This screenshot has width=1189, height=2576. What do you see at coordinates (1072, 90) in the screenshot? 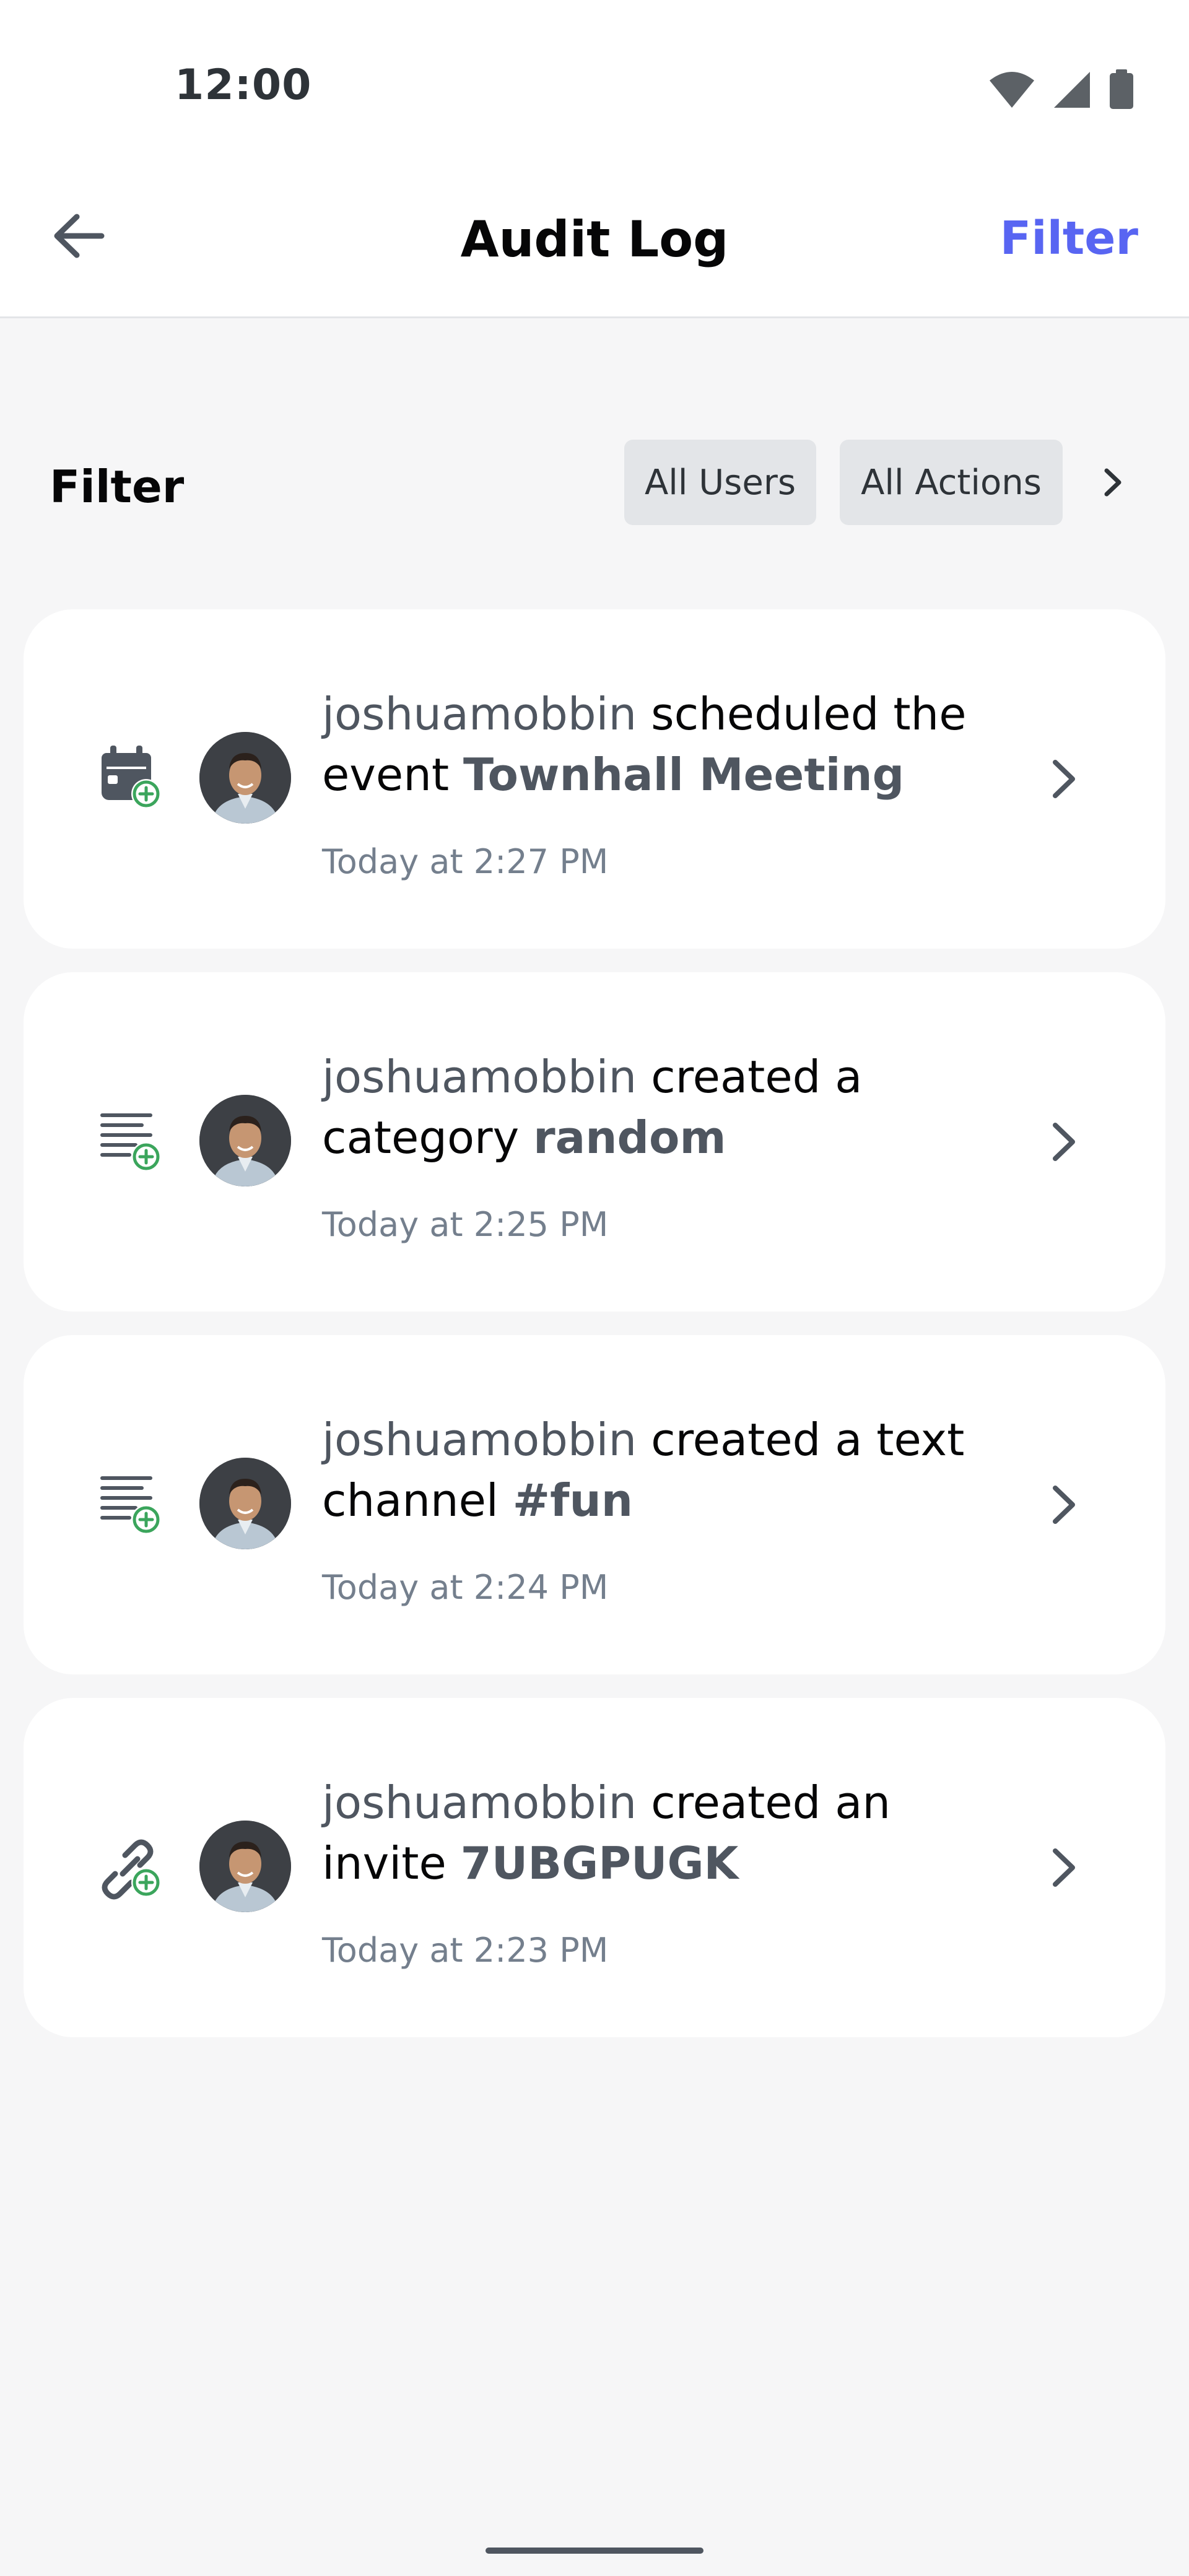
I see `cellular-signal-icon` at bounding box center [1072, 90].